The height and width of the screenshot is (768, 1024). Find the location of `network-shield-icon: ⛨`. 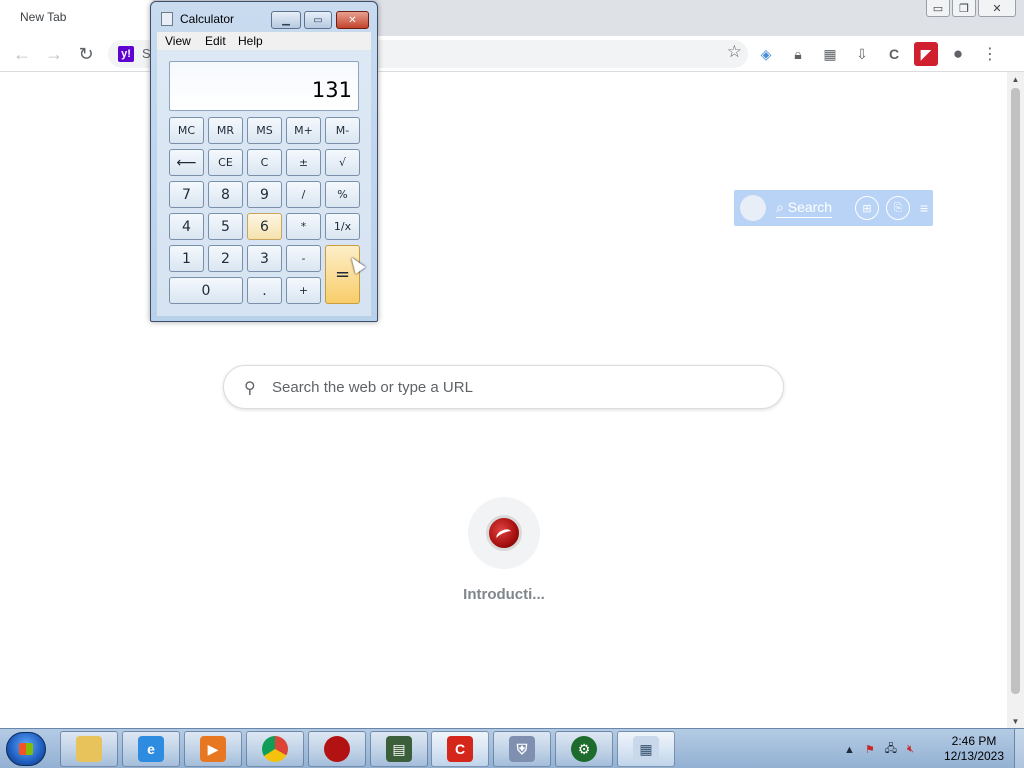

network-shield-icon: ⛨ is located at coordinates (522, 749).